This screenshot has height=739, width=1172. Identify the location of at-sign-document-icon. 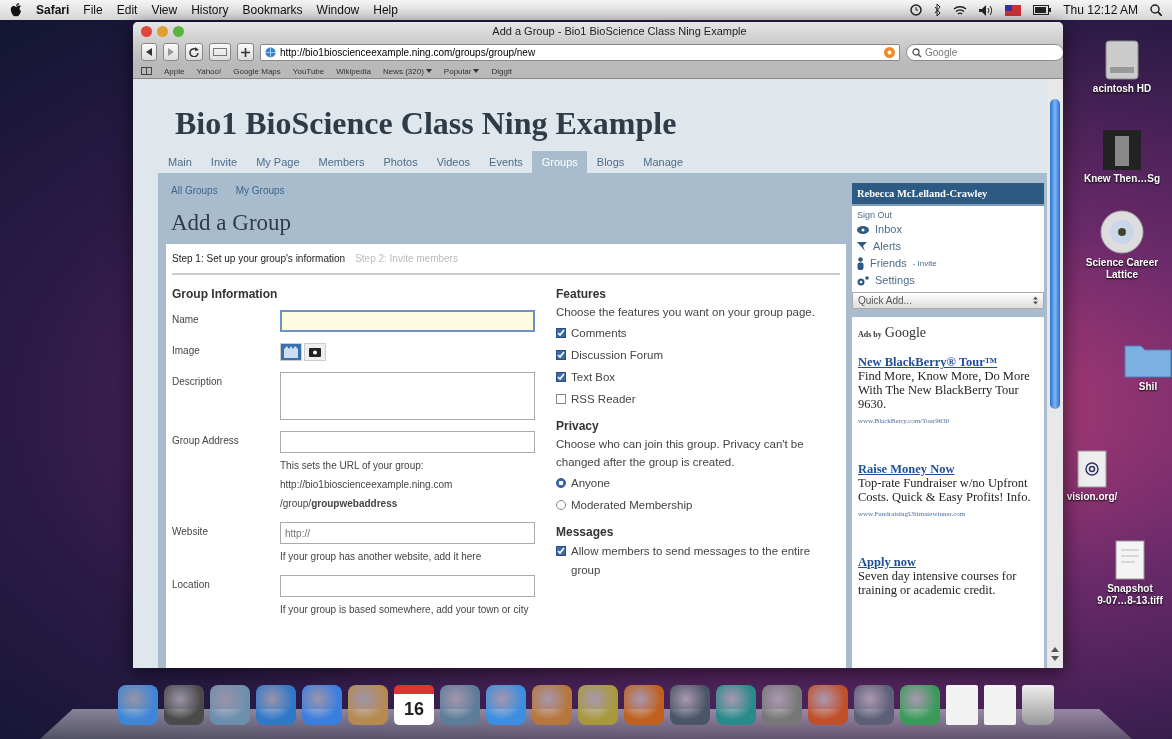
(1092, 469).